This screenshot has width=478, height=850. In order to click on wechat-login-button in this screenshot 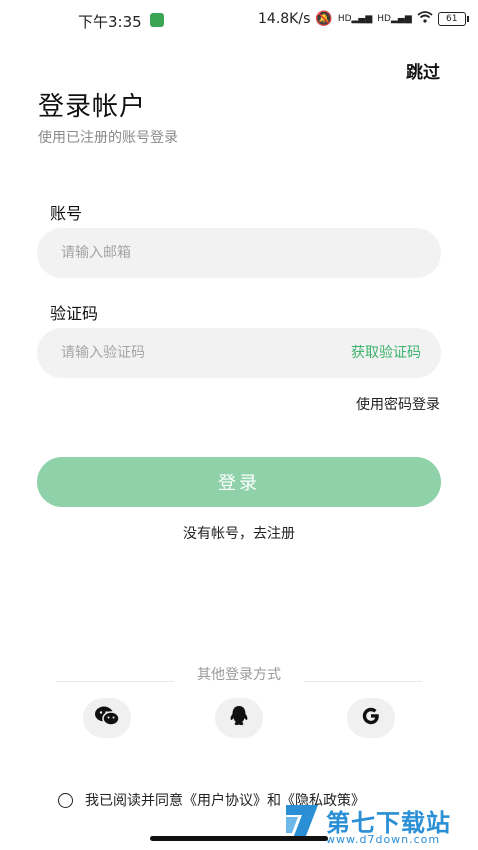, I will do `click(107, 718)`.